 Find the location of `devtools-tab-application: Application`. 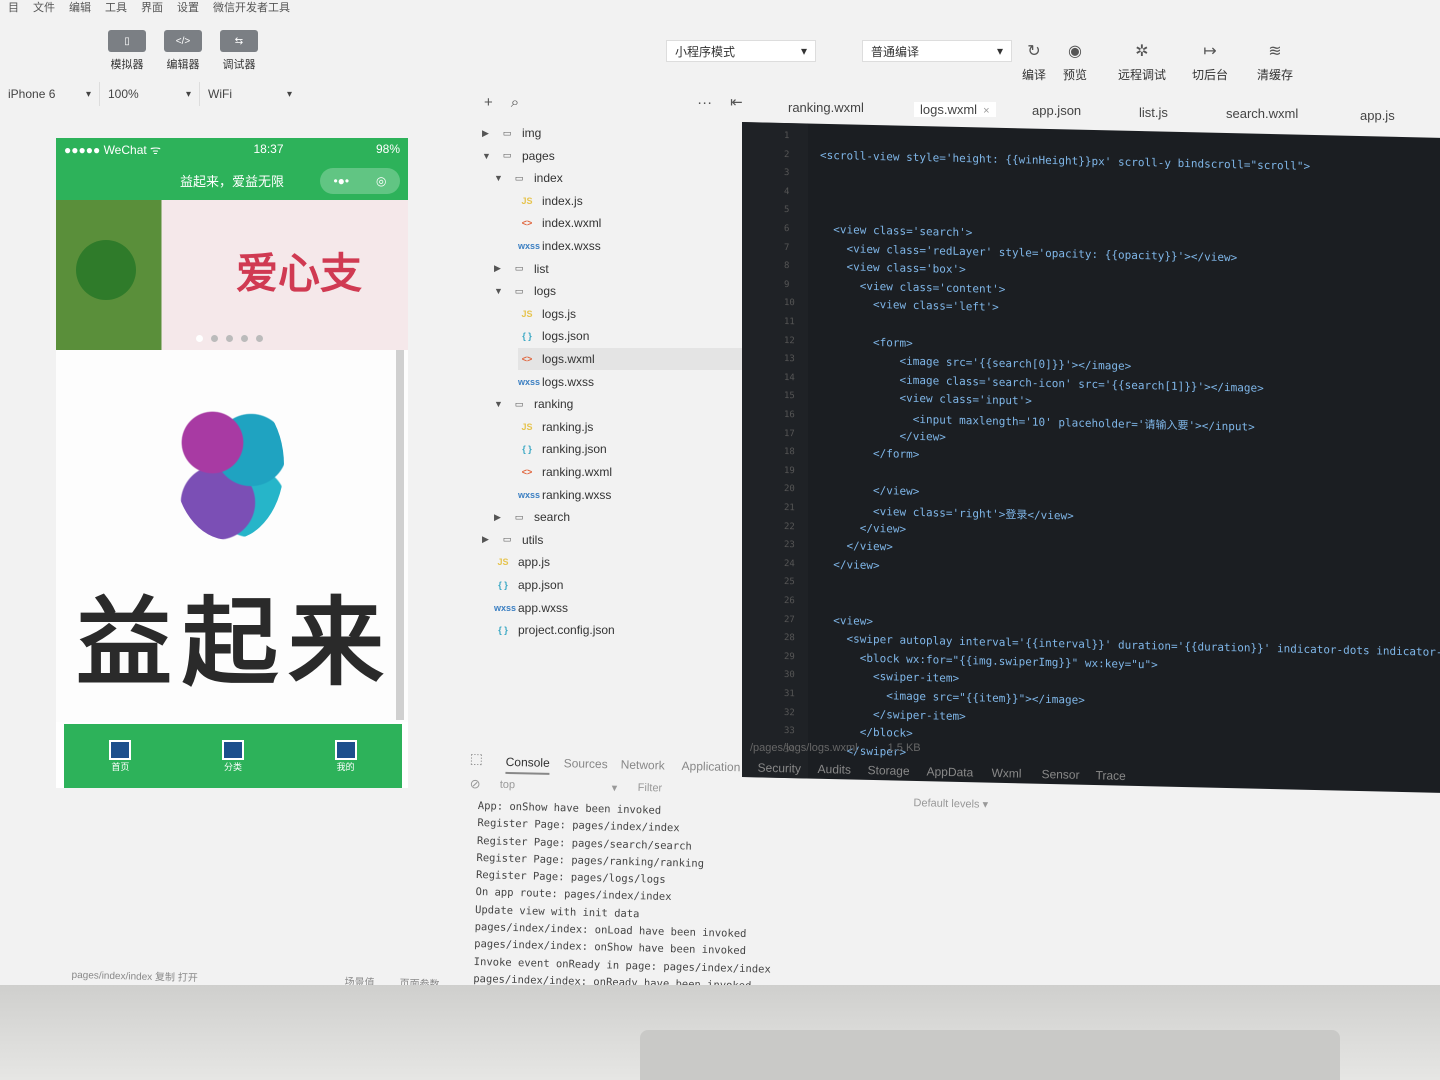

devtools-tab-application: Application is located at coordinates (710, 766).